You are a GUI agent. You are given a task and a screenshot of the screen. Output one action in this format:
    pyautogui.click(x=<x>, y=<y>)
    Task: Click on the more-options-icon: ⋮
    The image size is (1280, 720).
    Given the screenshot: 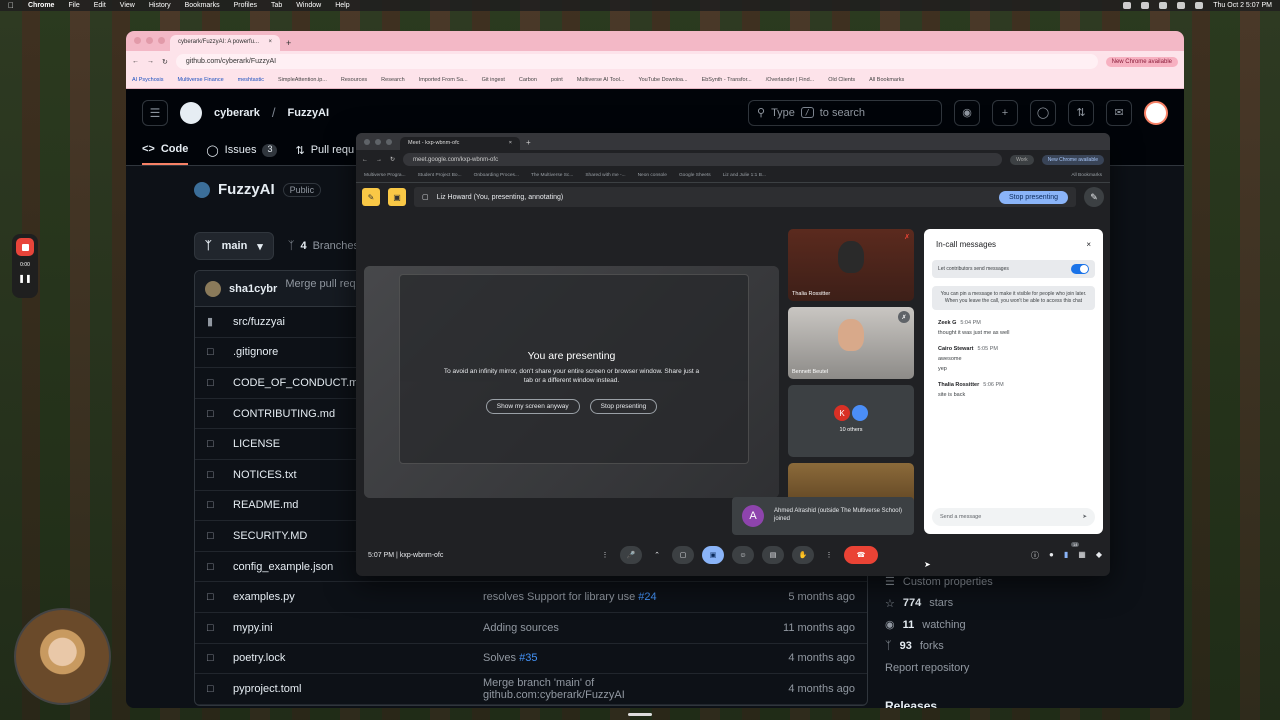 What is the action you would take?
    pyautogui.click(x=829, y=555)
    